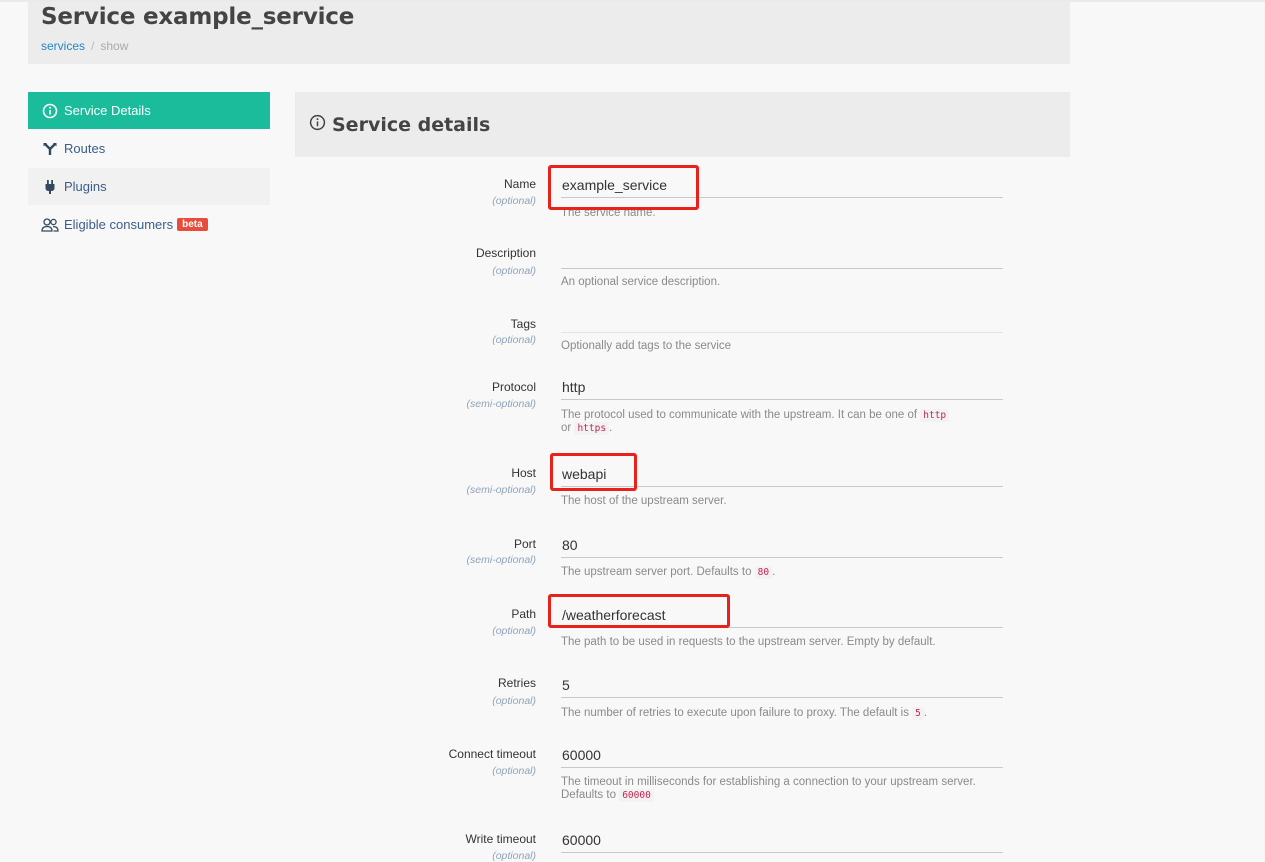 The width and height of the screenshot is (1265, 862). What do you see at coordinates (500, 839) in the screenshot?
I see `field-label: Write timeout` at bounding box center [500, 839].